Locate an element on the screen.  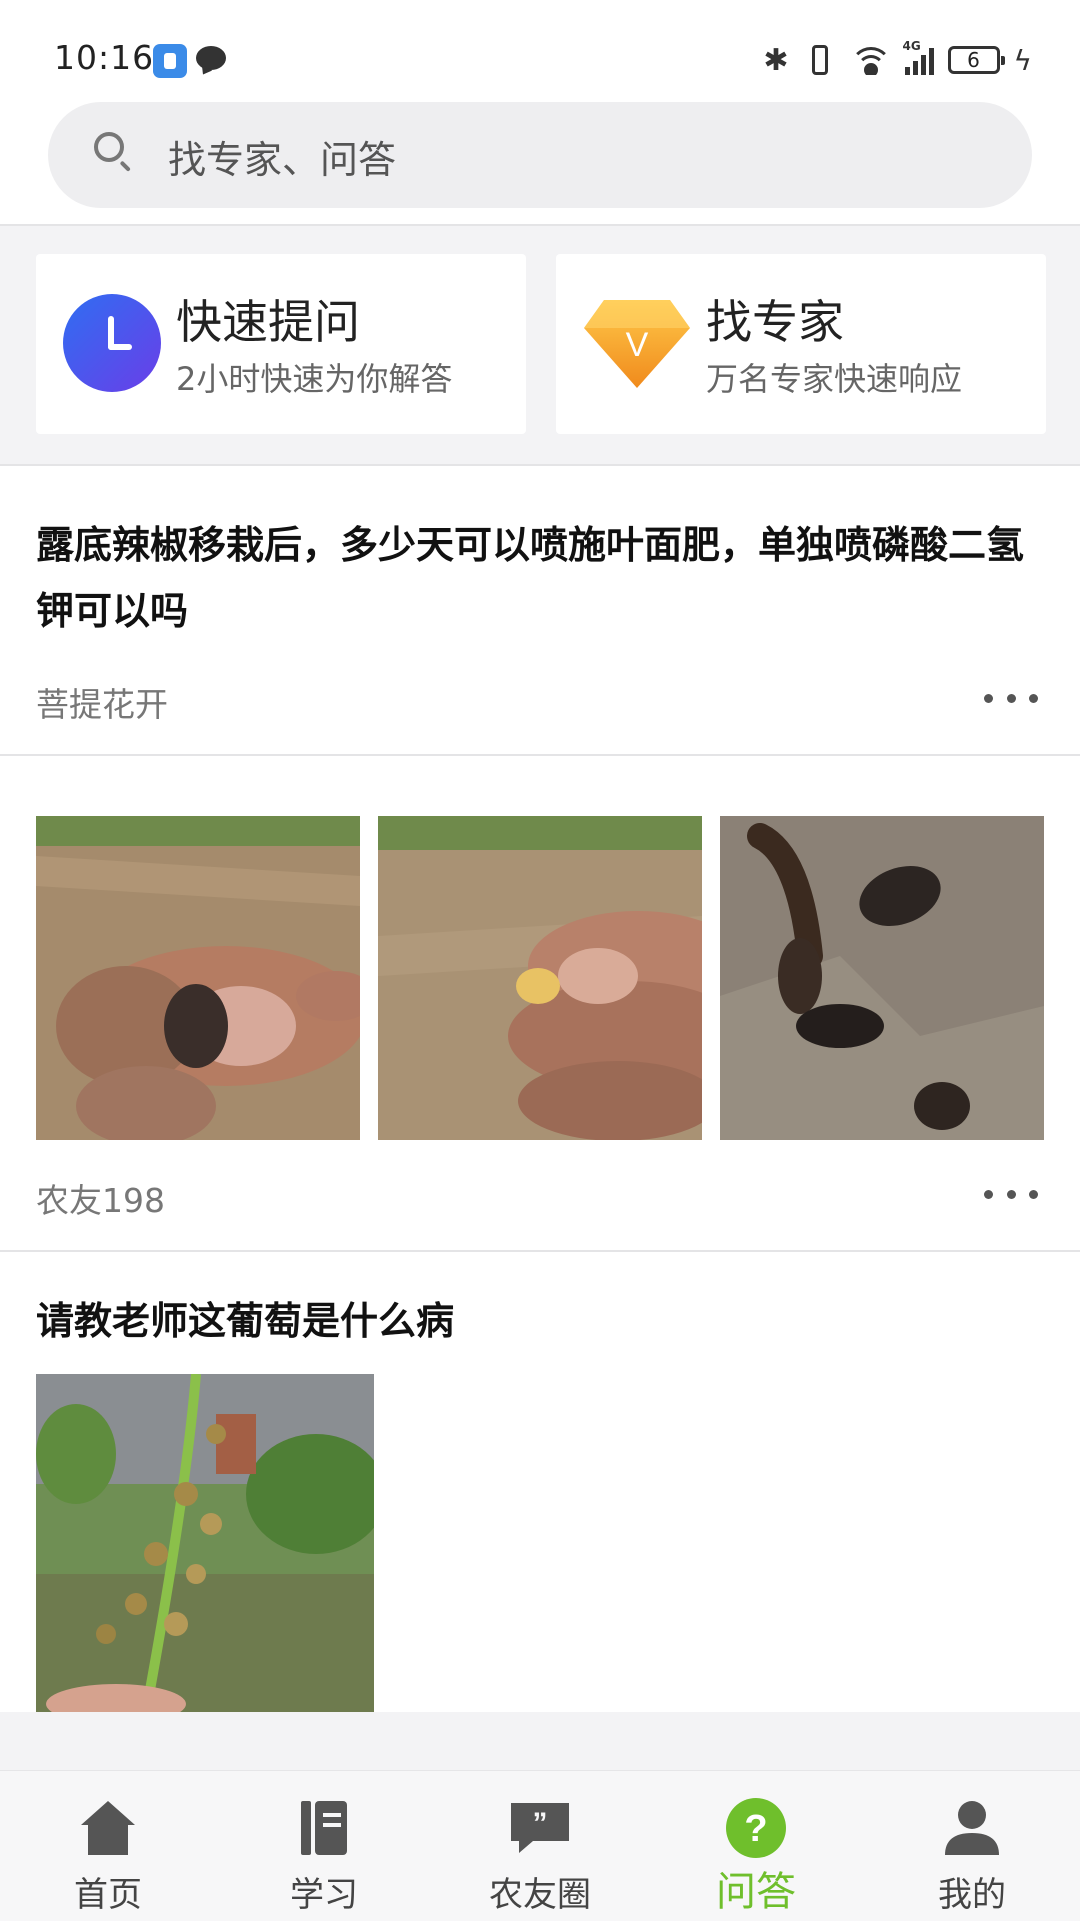
post-image-pupae-on-plastic is located at coordinates (882, 978).